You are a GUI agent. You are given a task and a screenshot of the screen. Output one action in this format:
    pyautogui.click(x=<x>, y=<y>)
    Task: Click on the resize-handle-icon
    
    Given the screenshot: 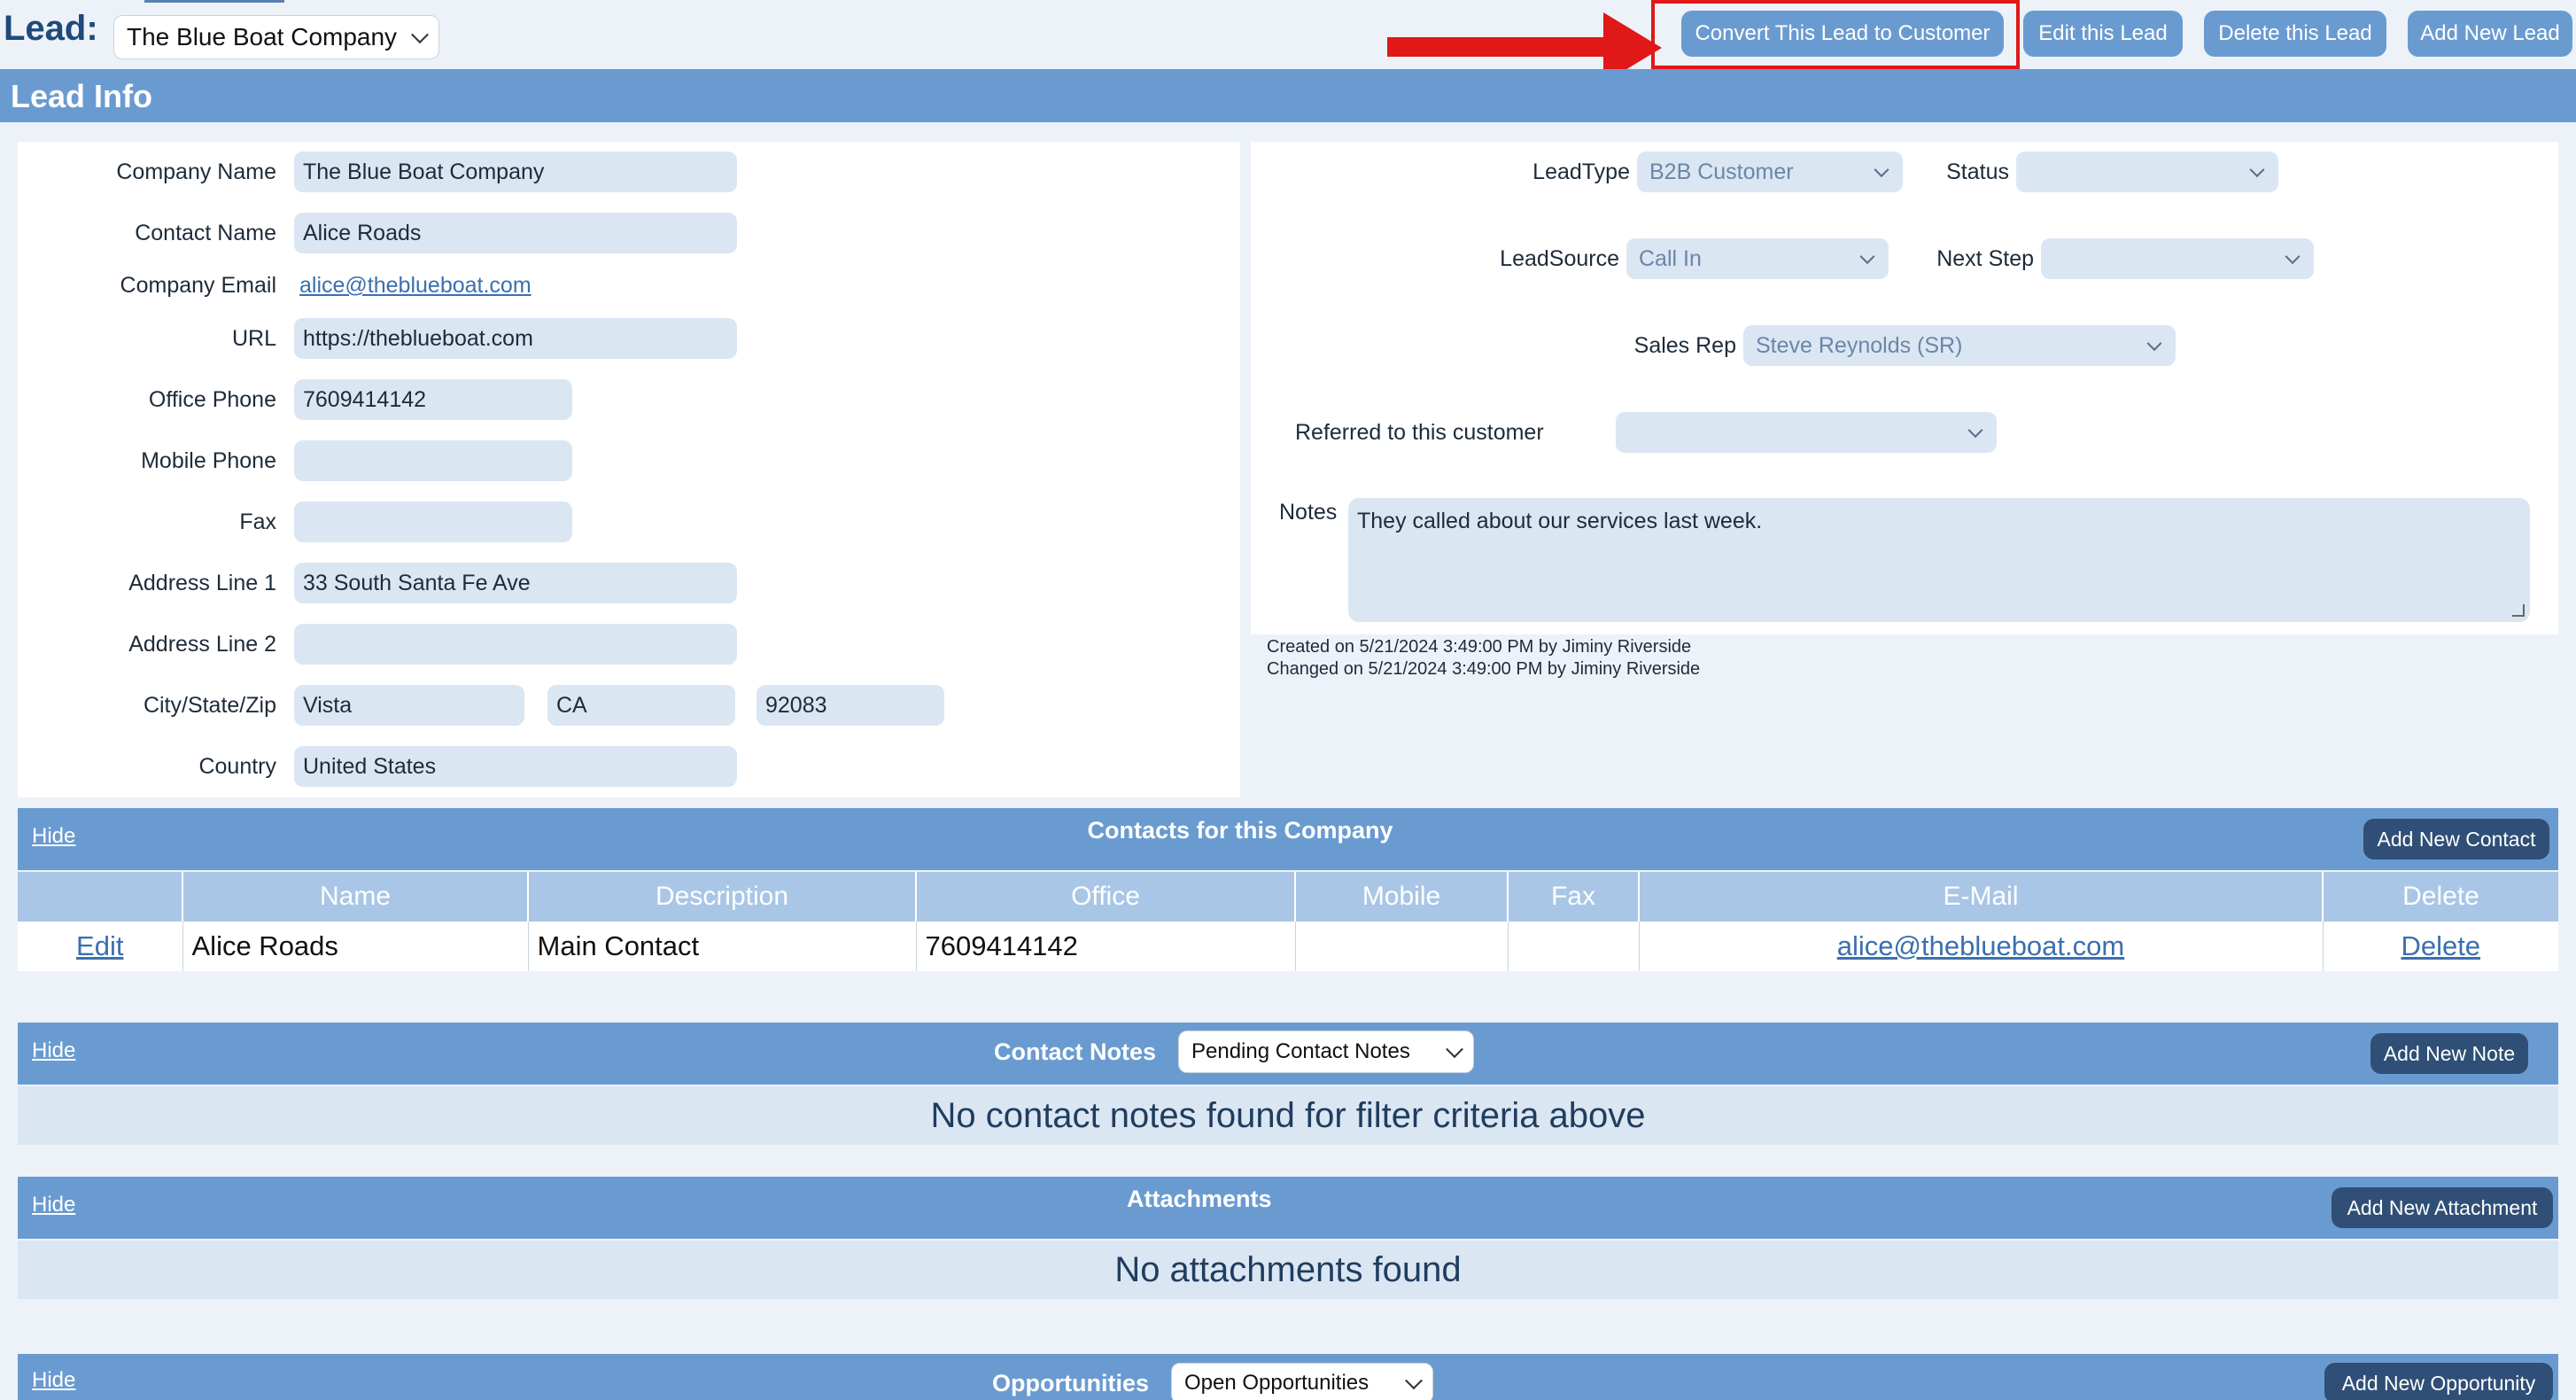 What is the action you would take?
    pyautogui.click(x=2518, y=610)
    